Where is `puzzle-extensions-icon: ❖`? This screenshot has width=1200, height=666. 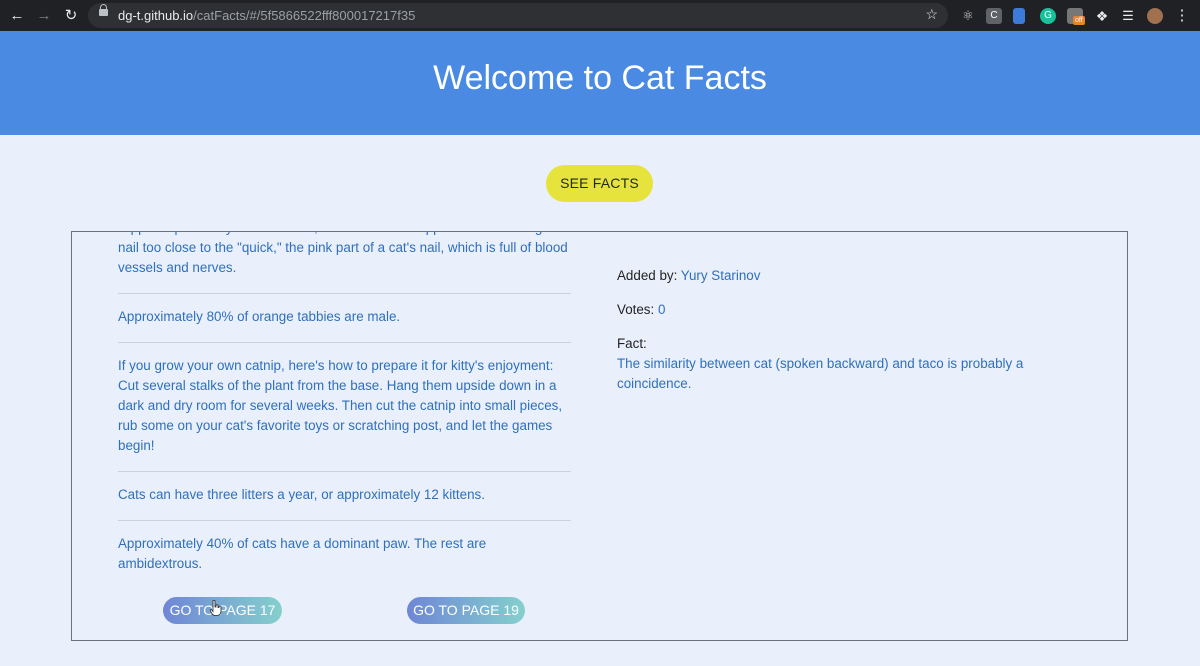 puzzle-extensions-icon: ❖ is located at coordinates (1102, 16).